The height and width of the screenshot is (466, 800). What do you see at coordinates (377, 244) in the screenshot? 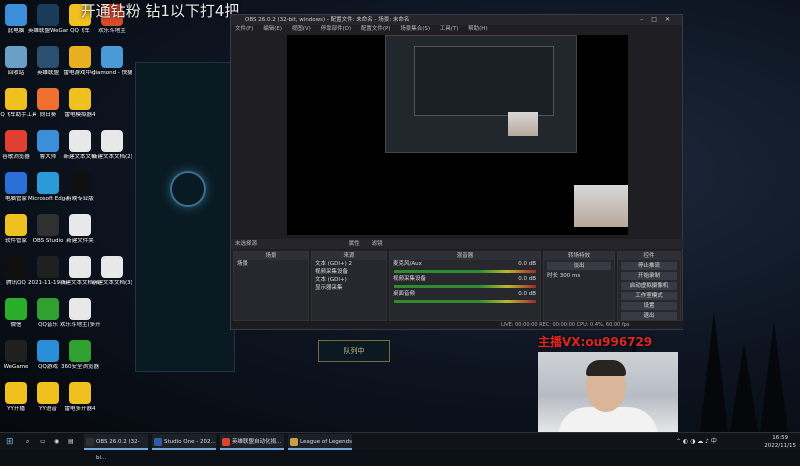
I see `filters-button: 滤镜` at bounding box center [377, 244].